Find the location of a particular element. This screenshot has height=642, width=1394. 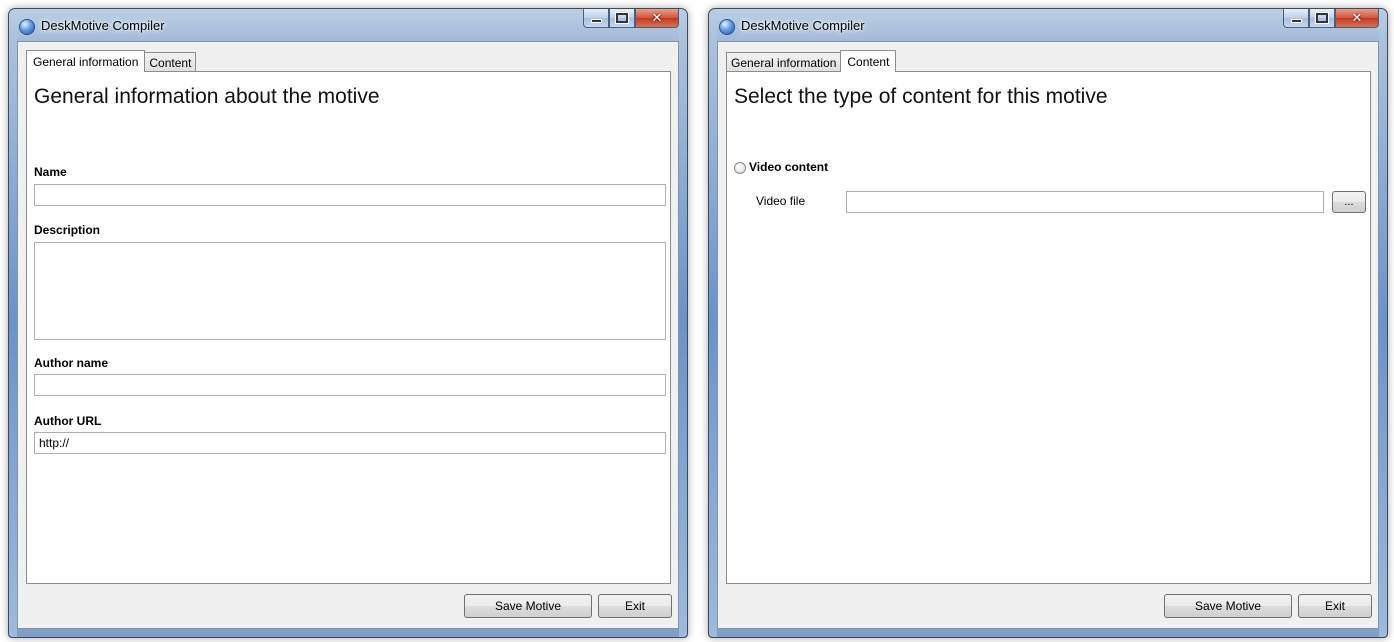

description-textarea is located at coordinates (350, 291).